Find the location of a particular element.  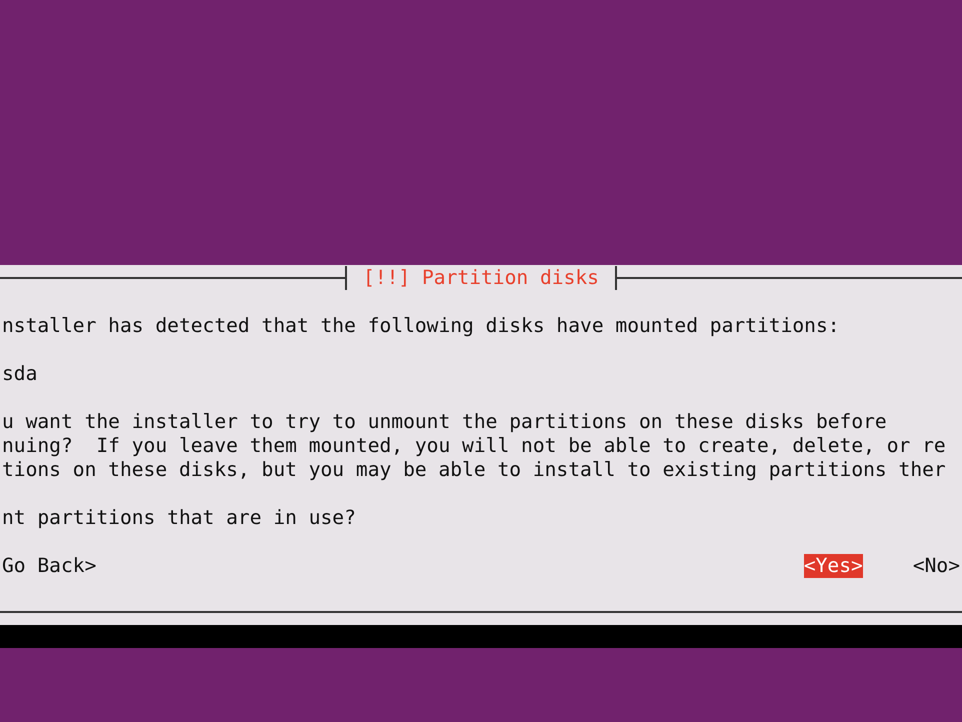

dialog-button: Go Back> is located at coordinates (49, 566).